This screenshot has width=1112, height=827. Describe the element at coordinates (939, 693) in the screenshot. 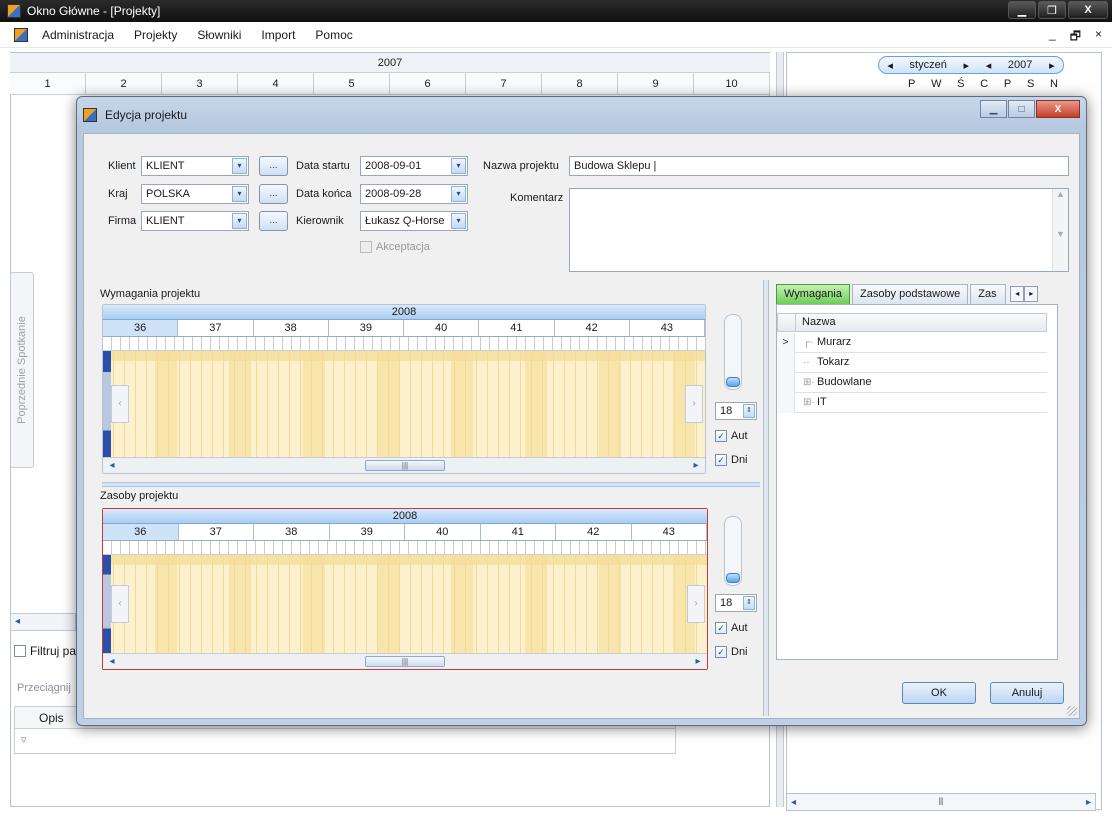

I see `ok-button: OK` at that location.